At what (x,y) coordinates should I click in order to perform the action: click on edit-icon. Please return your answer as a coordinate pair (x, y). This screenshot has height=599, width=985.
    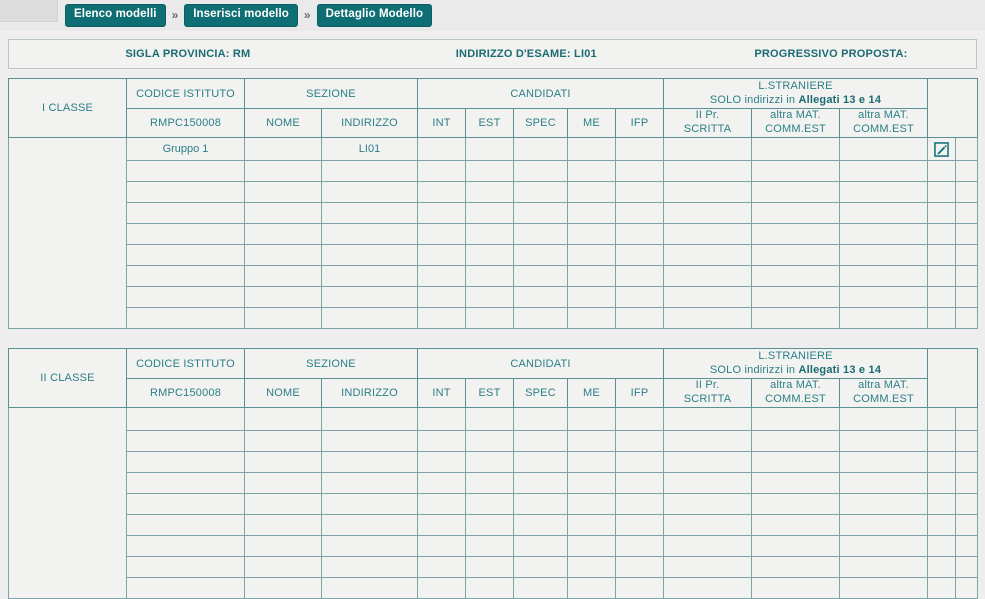
    Looking at the image, I should click on (941, 149).